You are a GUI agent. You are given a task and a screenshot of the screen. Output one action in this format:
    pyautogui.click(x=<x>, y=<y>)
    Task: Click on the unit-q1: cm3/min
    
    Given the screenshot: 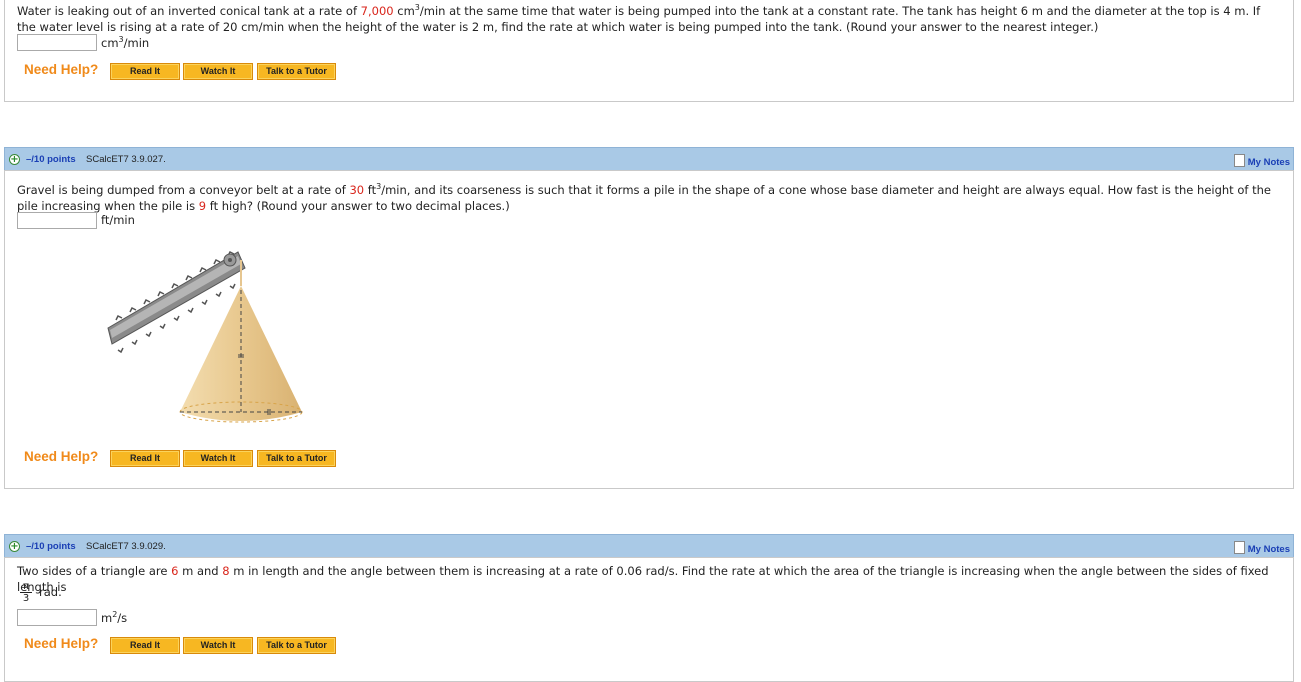 What is the action you would take?
    pyautogui.click(x=125, y=42)
    